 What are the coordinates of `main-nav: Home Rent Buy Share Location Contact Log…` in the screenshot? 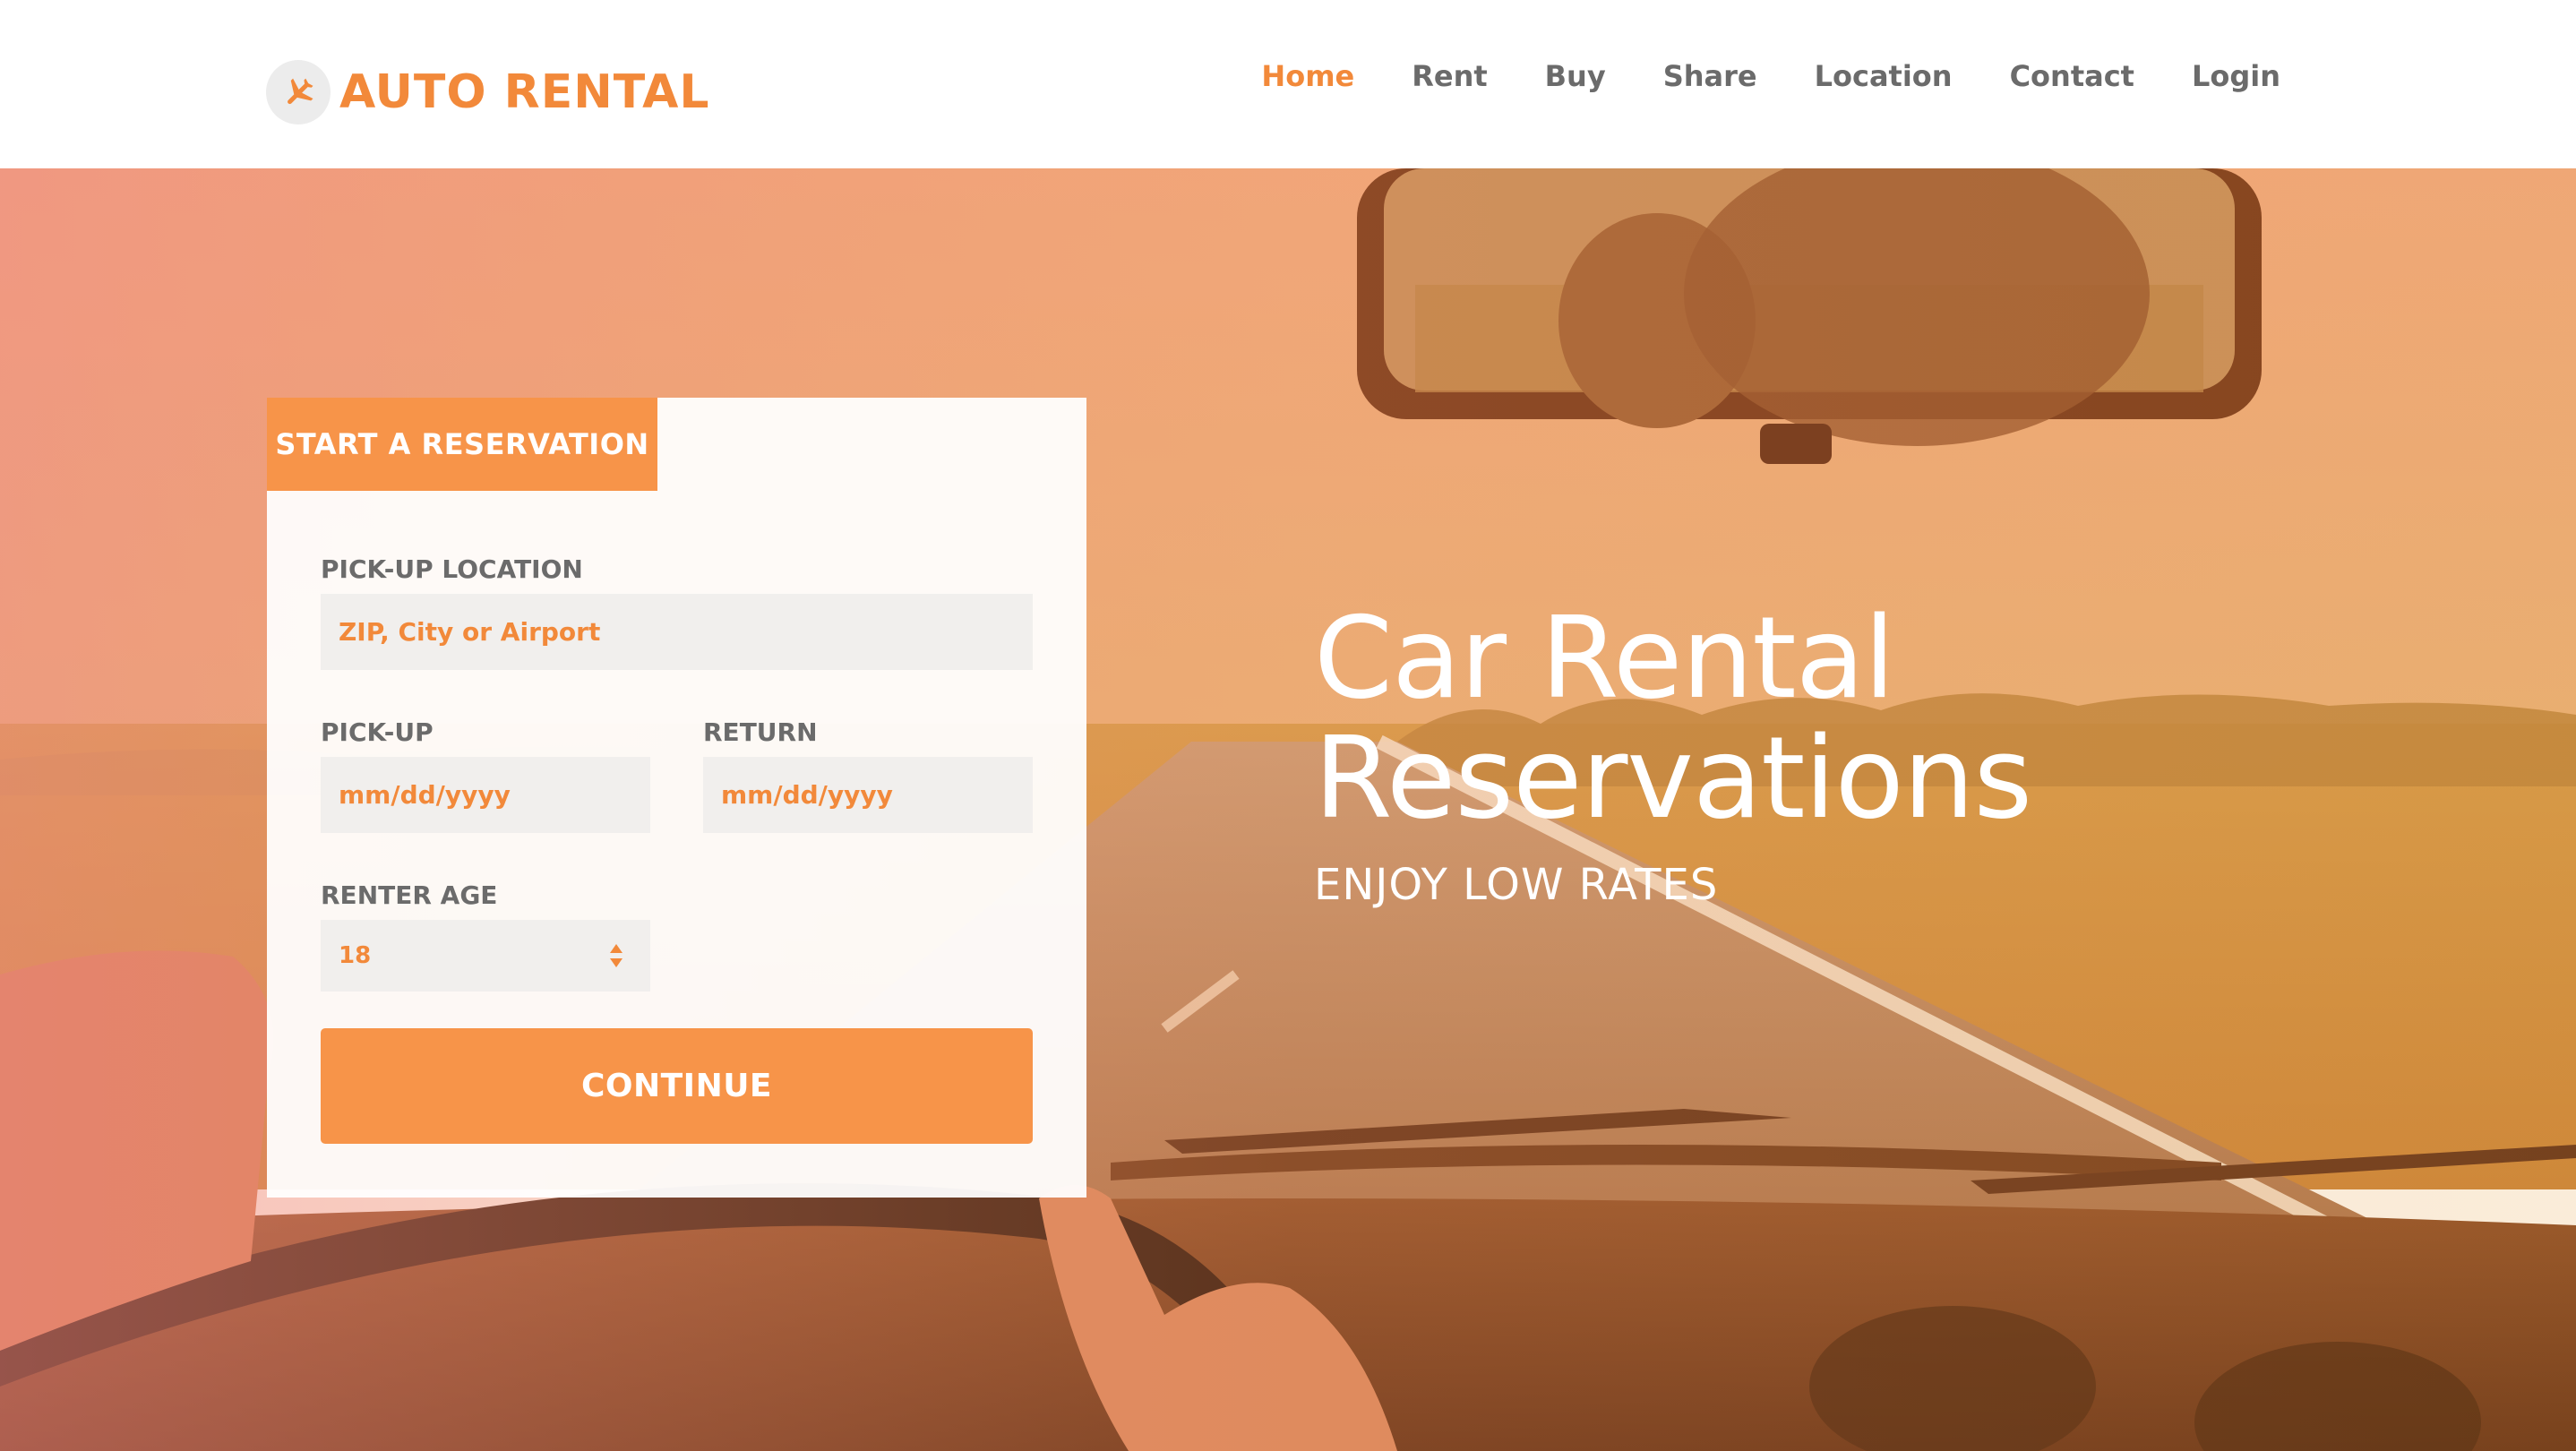 It's located at (1742, 76).